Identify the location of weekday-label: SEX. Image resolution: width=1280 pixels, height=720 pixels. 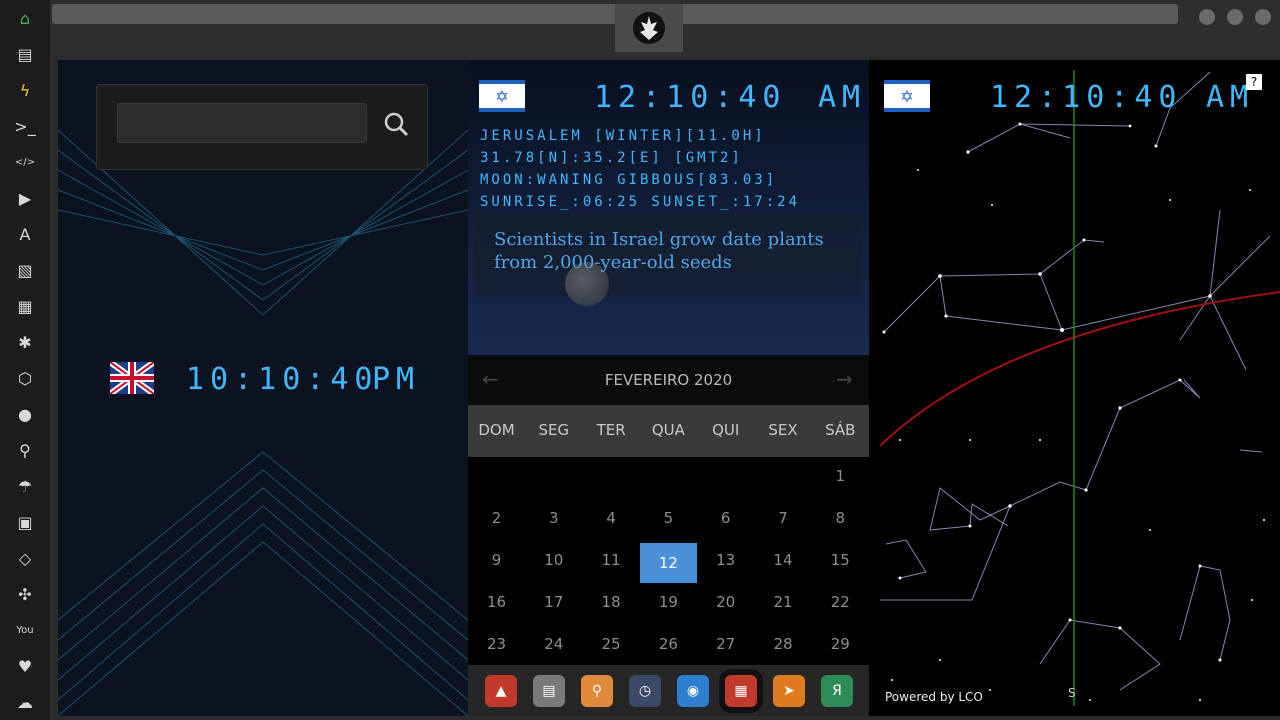
(783, 430).